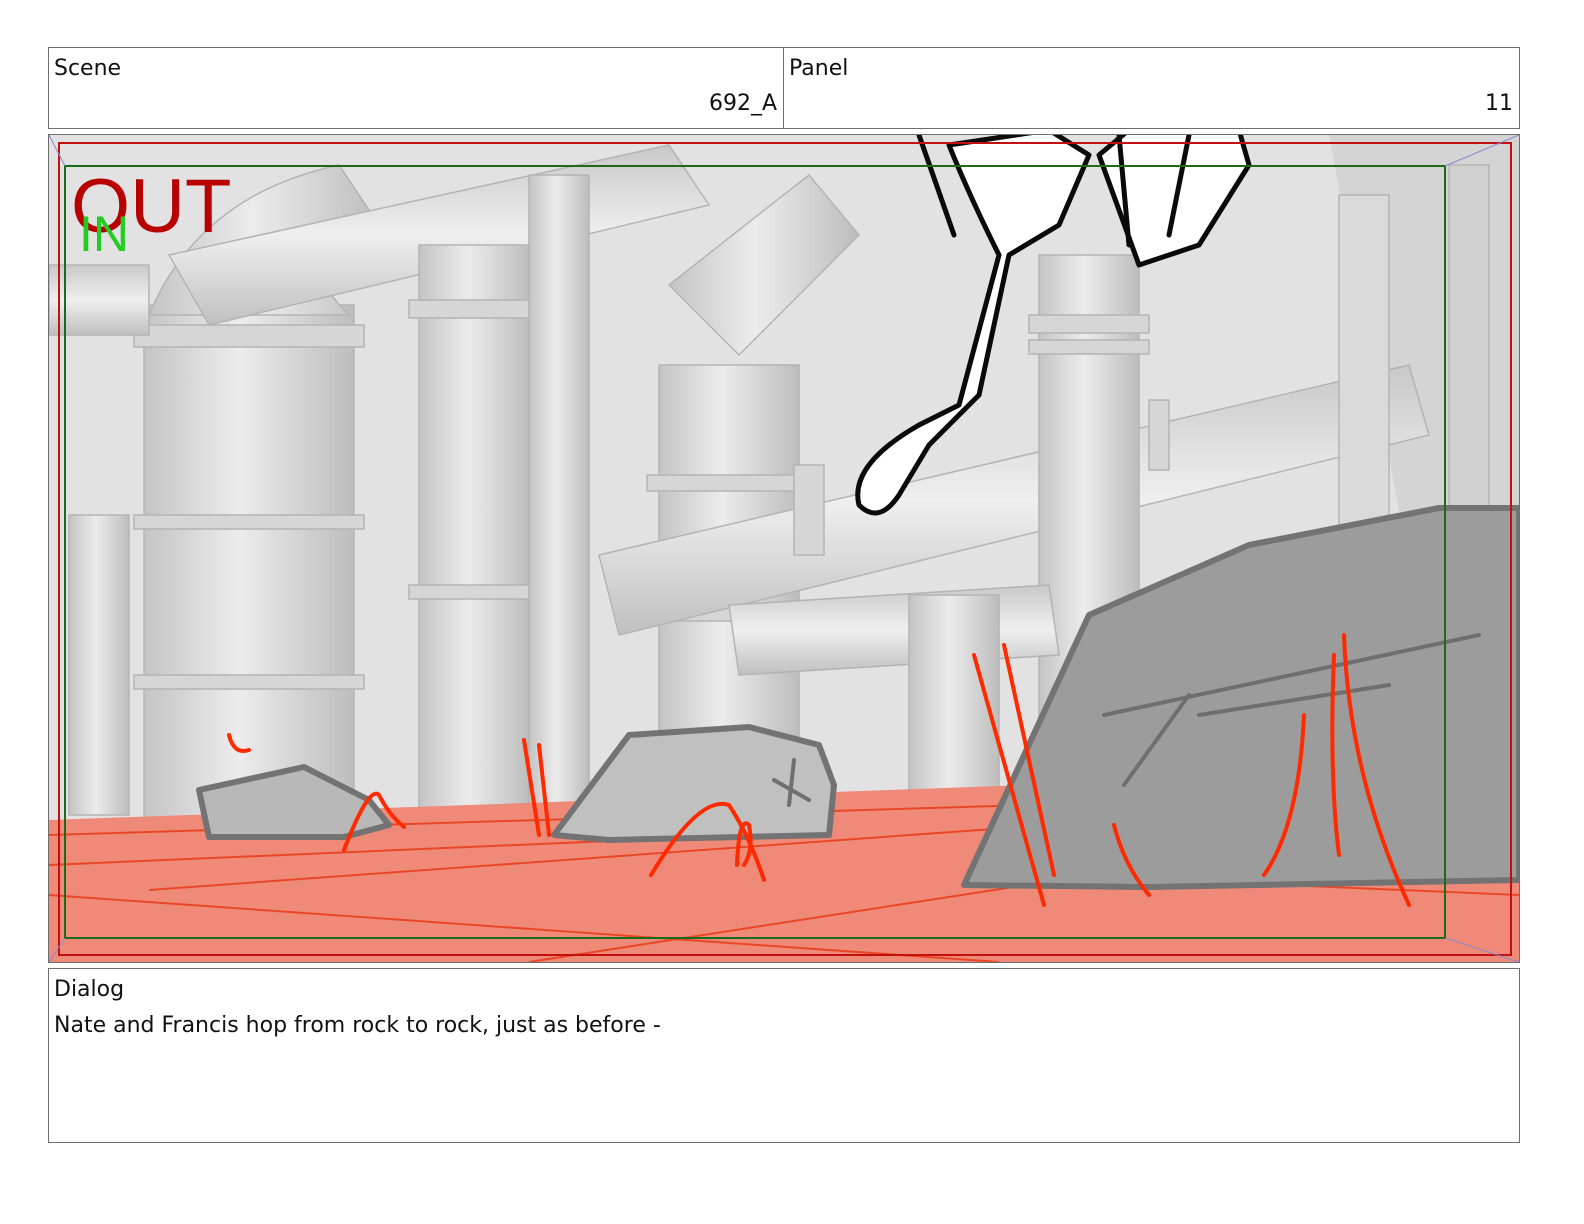  Describe the element at coordinates (1499, 103) in the screenshot. I see `panel-number: 11` at that location.